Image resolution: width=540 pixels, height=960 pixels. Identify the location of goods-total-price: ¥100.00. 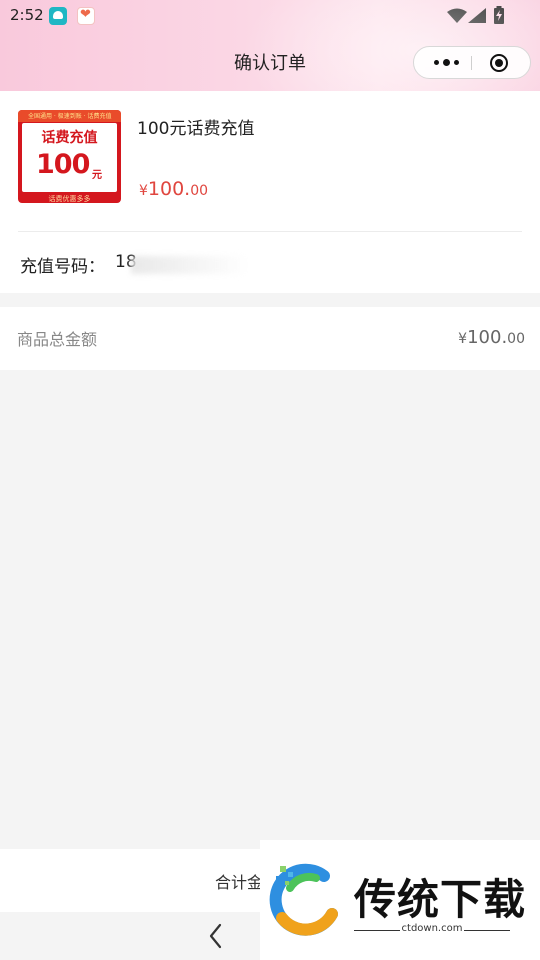
(491, 337).